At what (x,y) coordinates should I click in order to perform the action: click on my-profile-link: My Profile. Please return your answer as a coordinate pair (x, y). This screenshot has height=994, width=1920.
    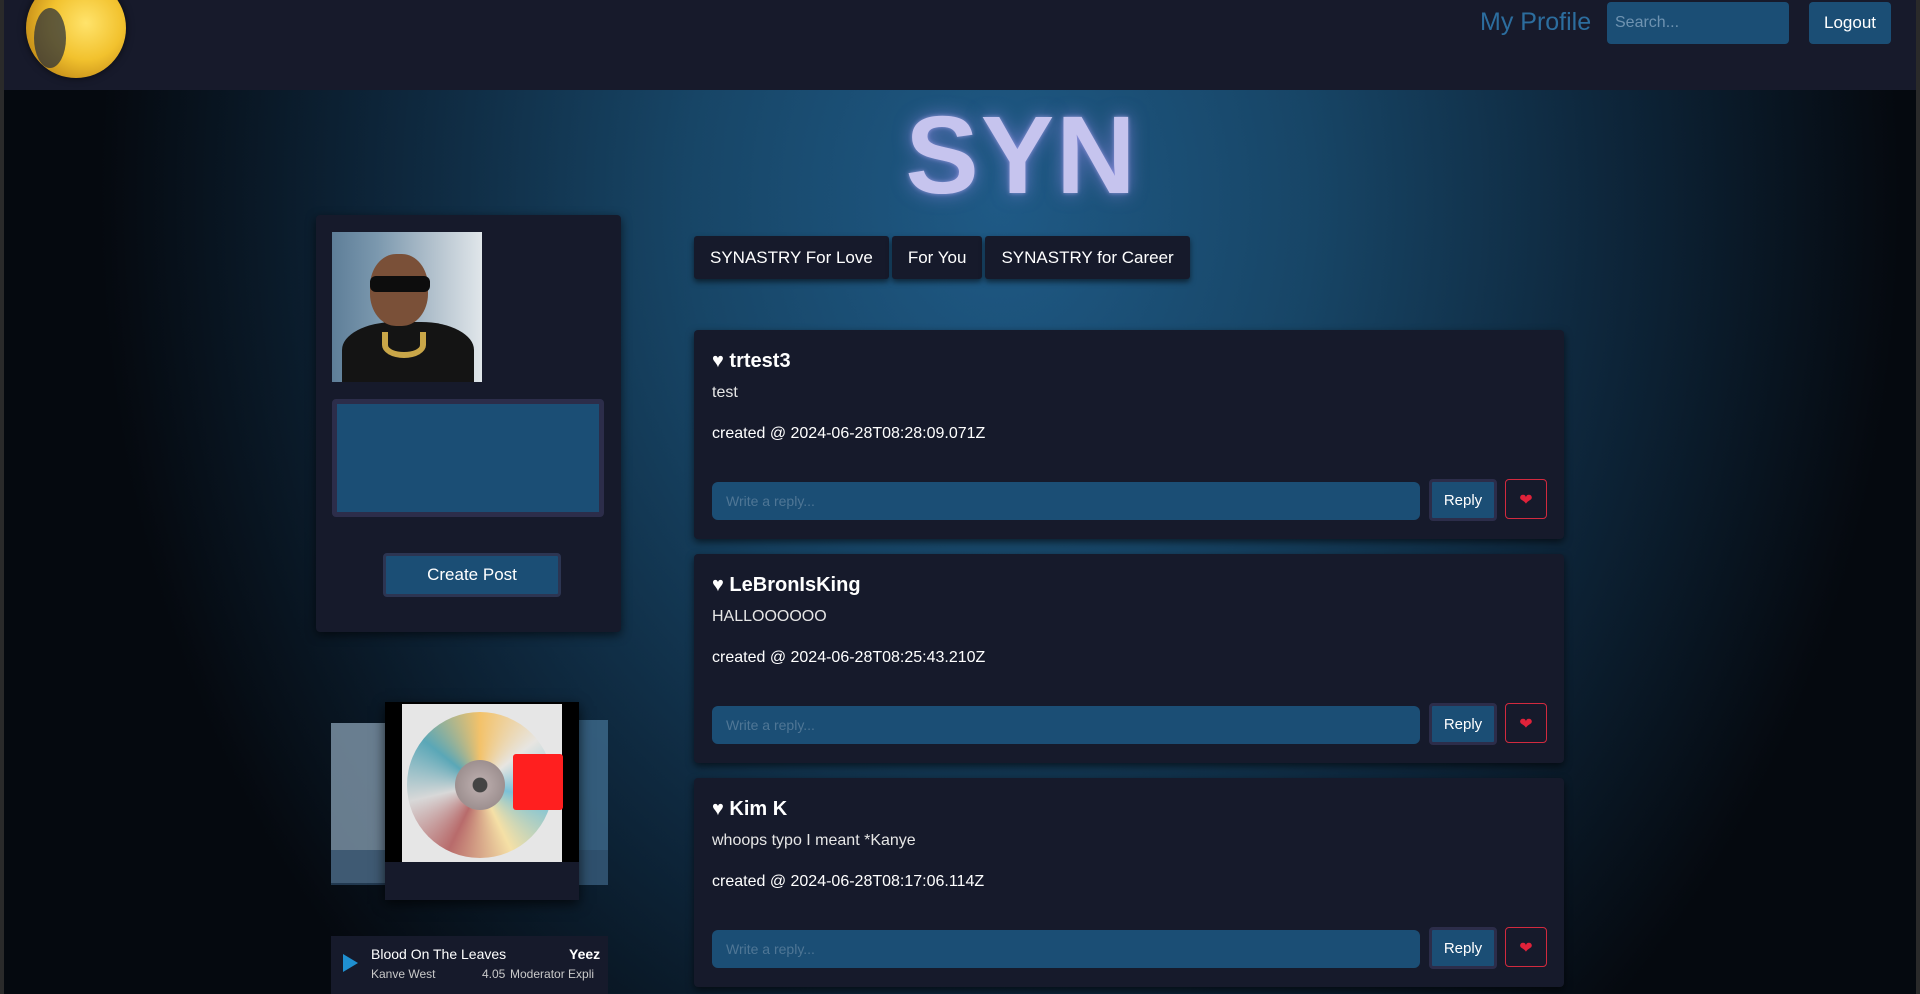
    Looking at the image, I should click on (1535, 22).